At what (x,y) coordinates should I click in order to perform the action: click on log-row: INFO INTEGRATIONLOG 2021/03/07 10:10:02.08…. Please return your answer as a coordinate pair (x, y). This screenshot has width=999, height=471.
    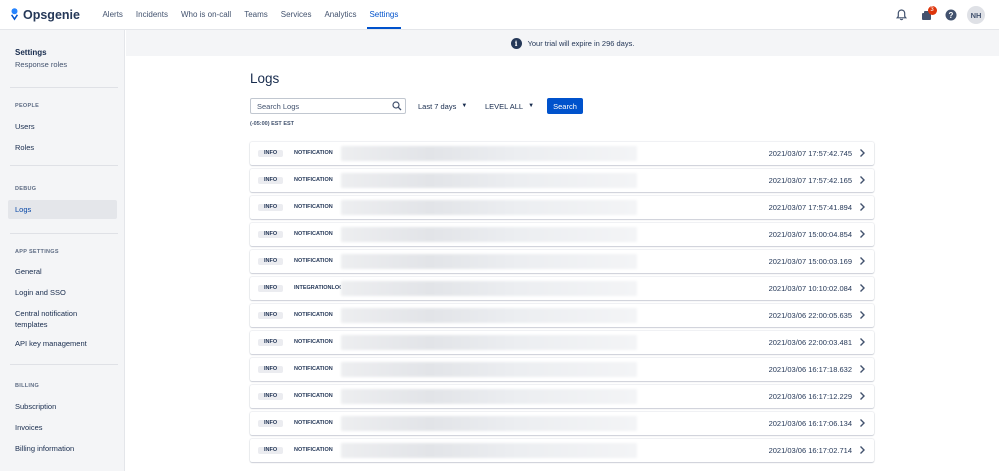
    Looking at the image, I should click on (562, 288).